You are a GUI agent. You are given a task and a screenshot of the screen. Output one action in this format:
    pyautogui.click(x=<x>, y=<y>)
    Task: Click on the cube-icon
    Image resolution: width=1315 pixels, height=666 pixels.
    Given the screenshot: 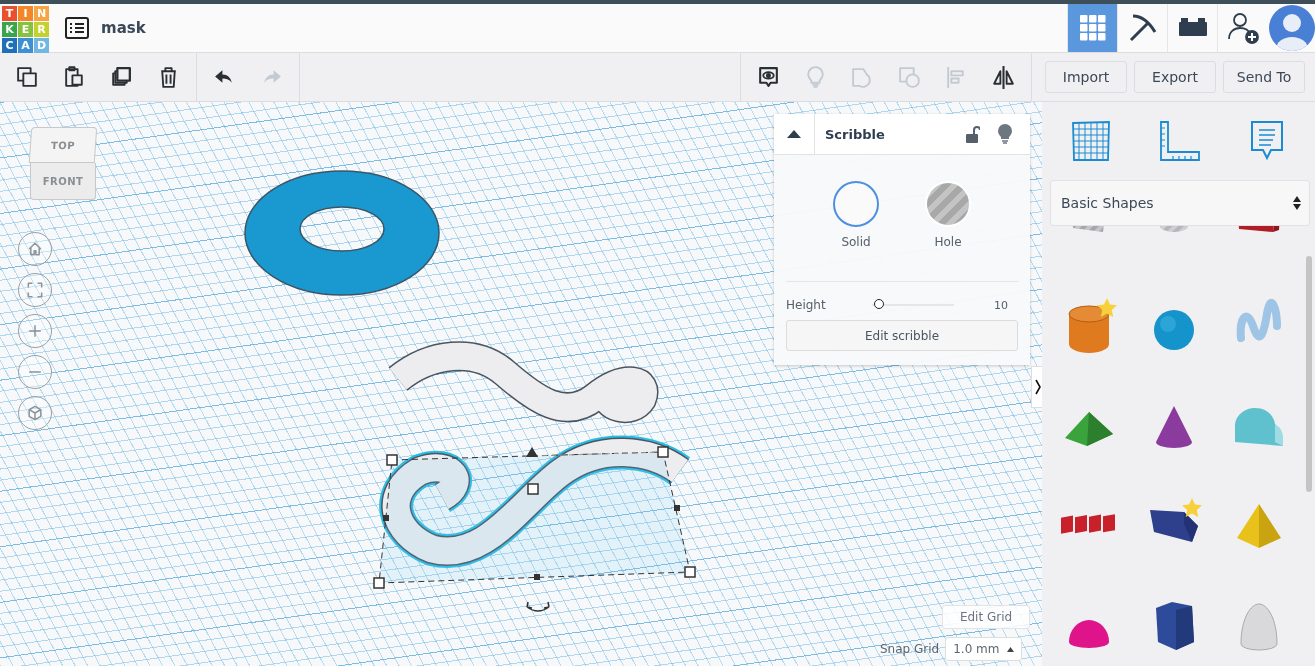 What is the action you would take?
    pyautogui.click(x=35, y=413)
    